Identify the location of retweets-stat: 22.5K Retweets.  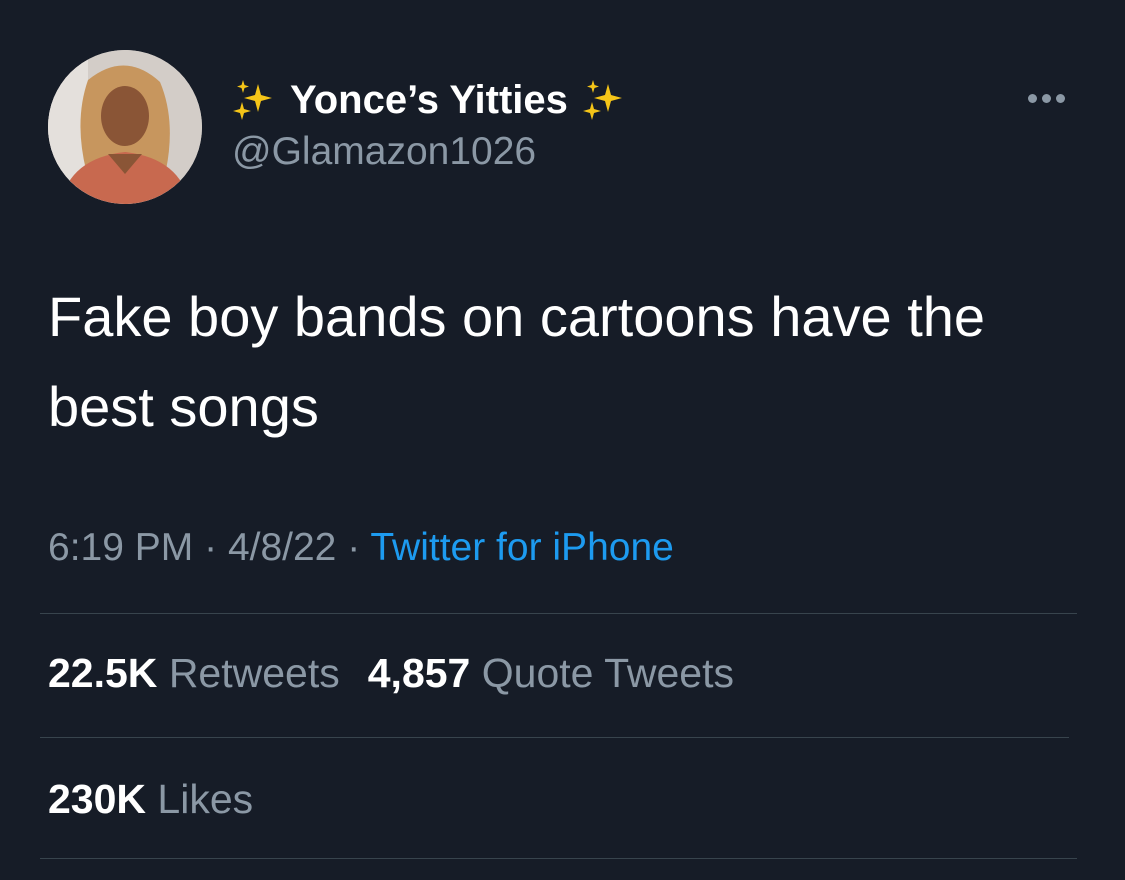
(194, 673).